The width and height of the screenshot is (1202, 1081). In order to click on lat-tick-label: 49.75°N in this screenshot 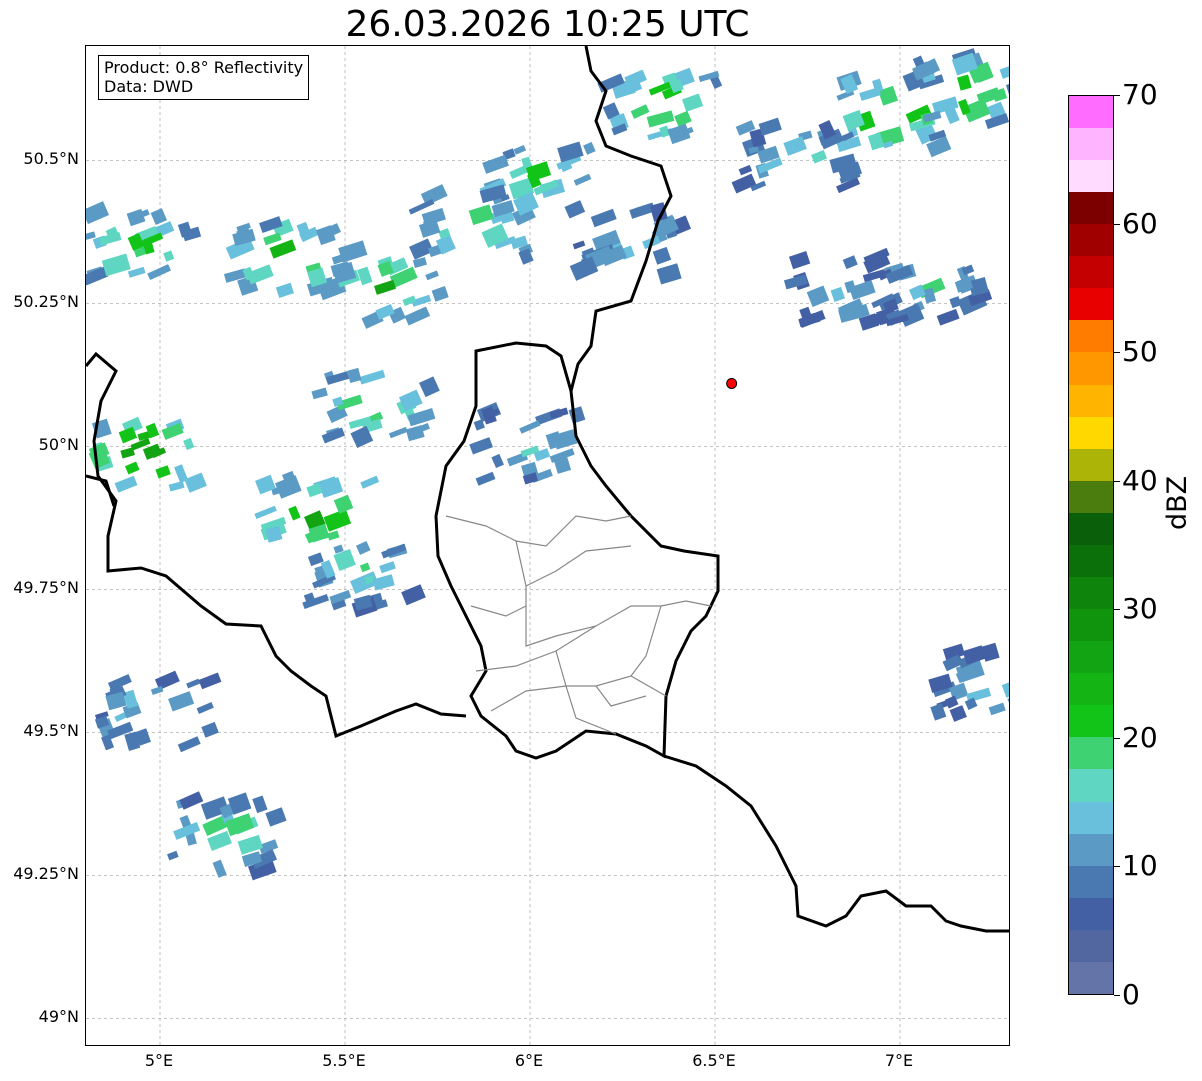, I will do `click(46, 588)`.